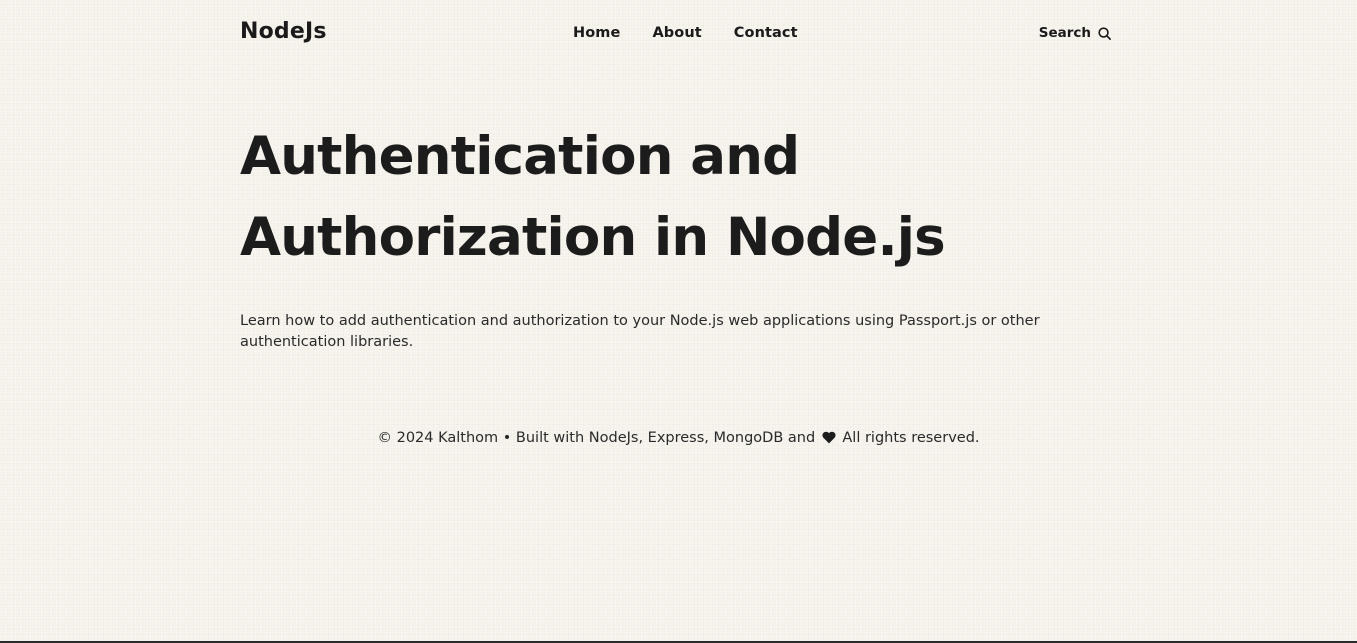  Describe the element at coordinates (829, 437) in the screenshot. I see `heart-icon` at that location.